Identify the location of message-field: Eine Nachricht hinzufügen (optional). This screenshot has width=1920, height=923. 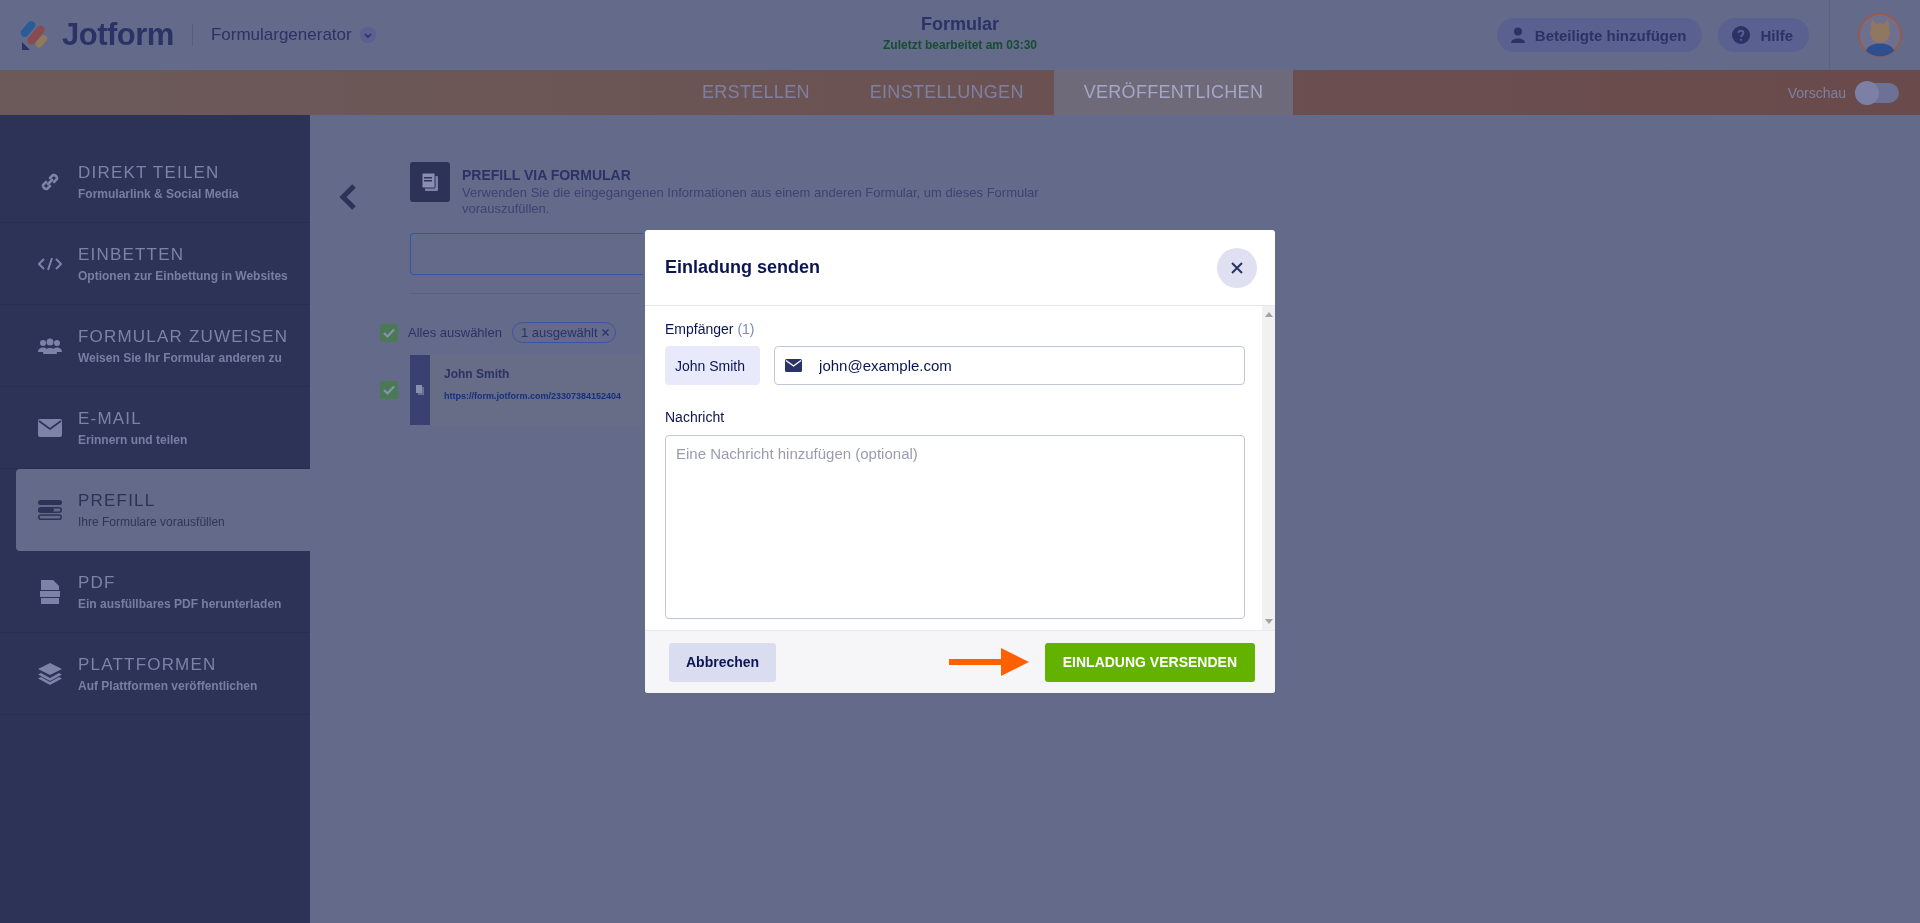
(955, 527).